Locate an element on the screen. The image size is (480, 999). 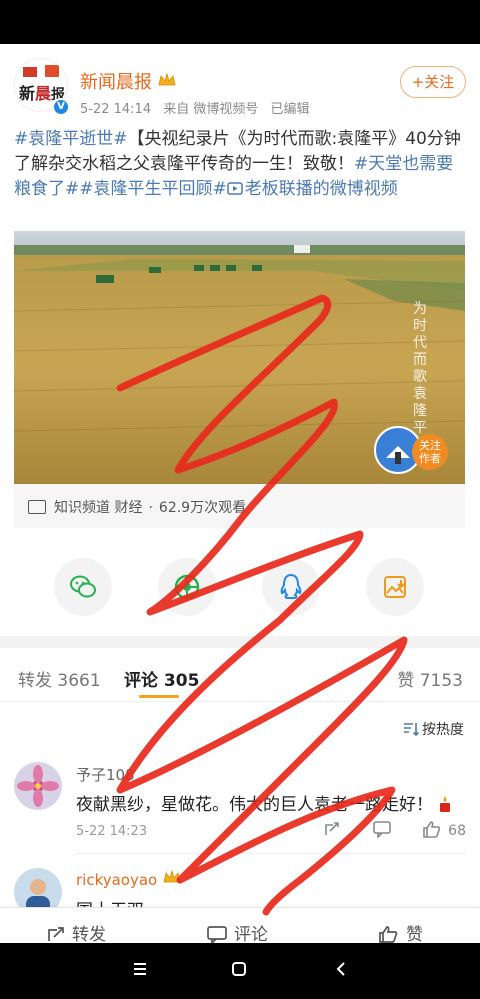
author-name-text: 新闻晨报 is located at coordinates (116, 82).